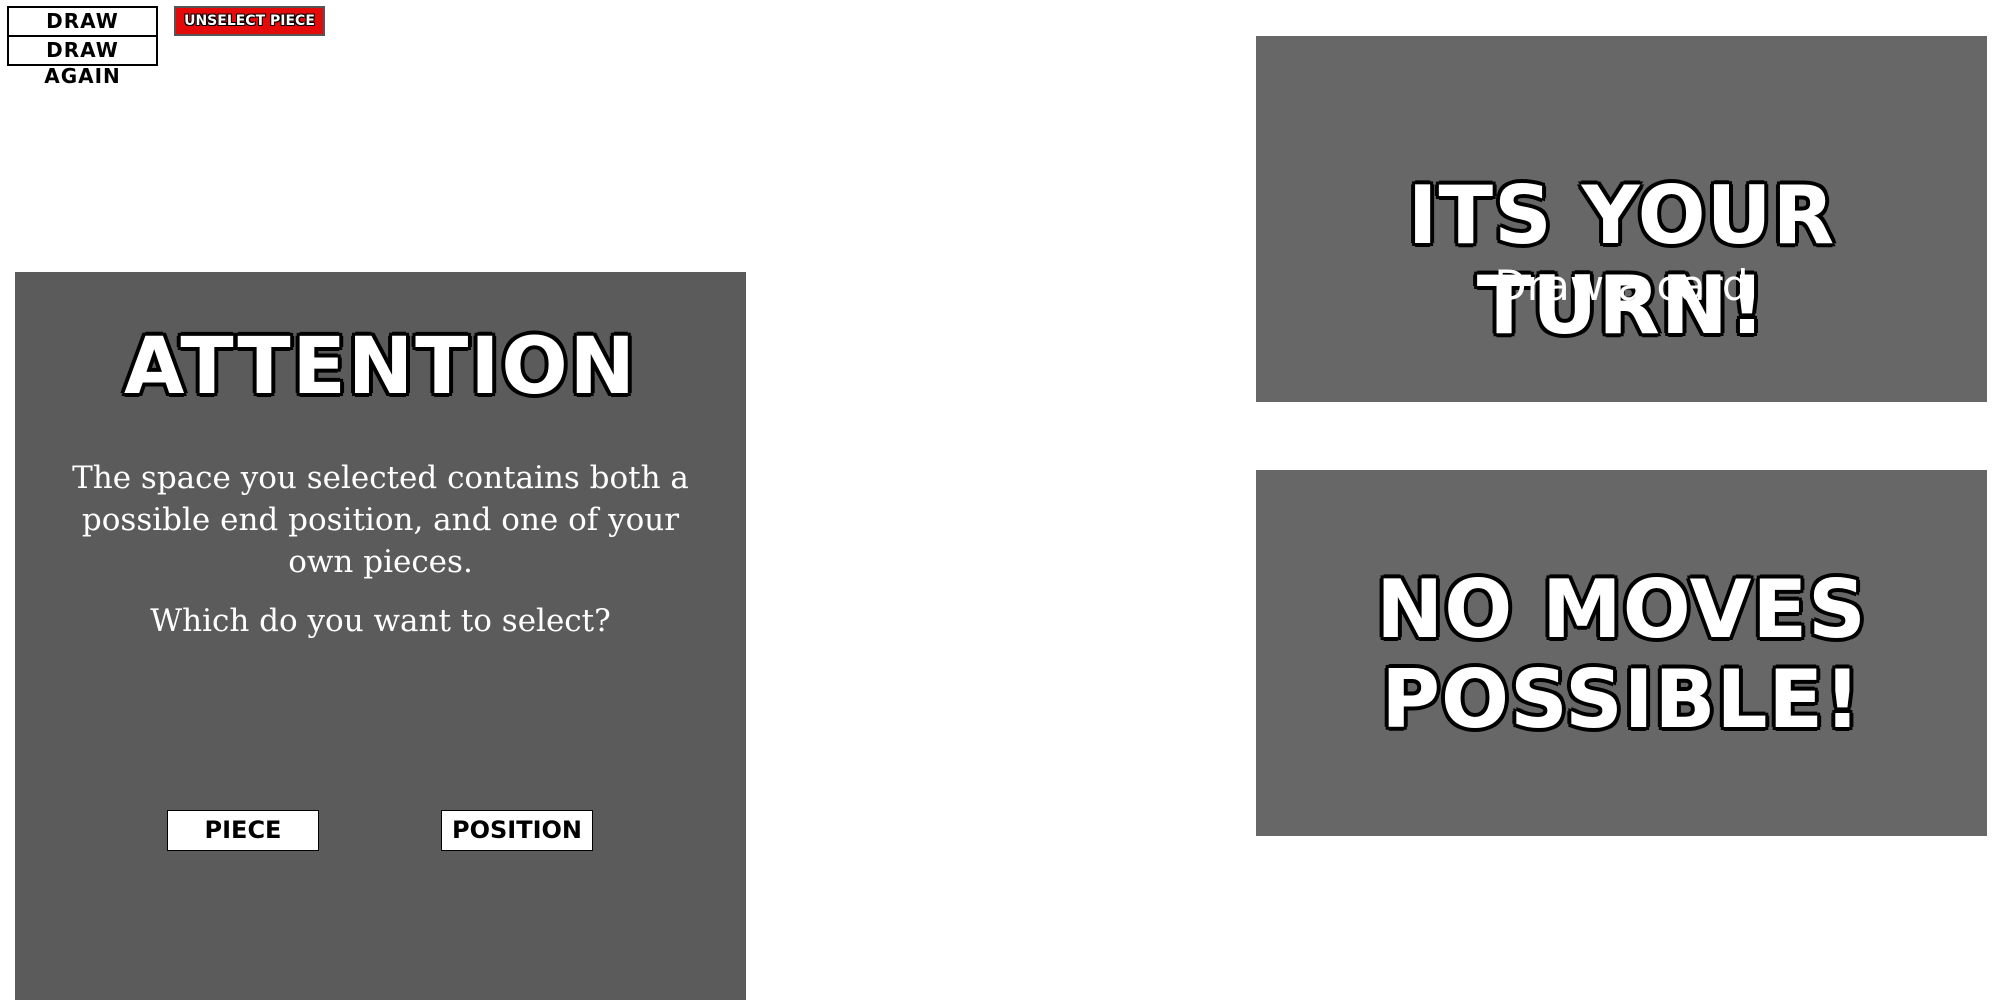  What do you see at coordinates (1621, 699) in the screenshot?
I see `no-moves-line-2: POSSIBLE!` at bounding box center [1621, 699].